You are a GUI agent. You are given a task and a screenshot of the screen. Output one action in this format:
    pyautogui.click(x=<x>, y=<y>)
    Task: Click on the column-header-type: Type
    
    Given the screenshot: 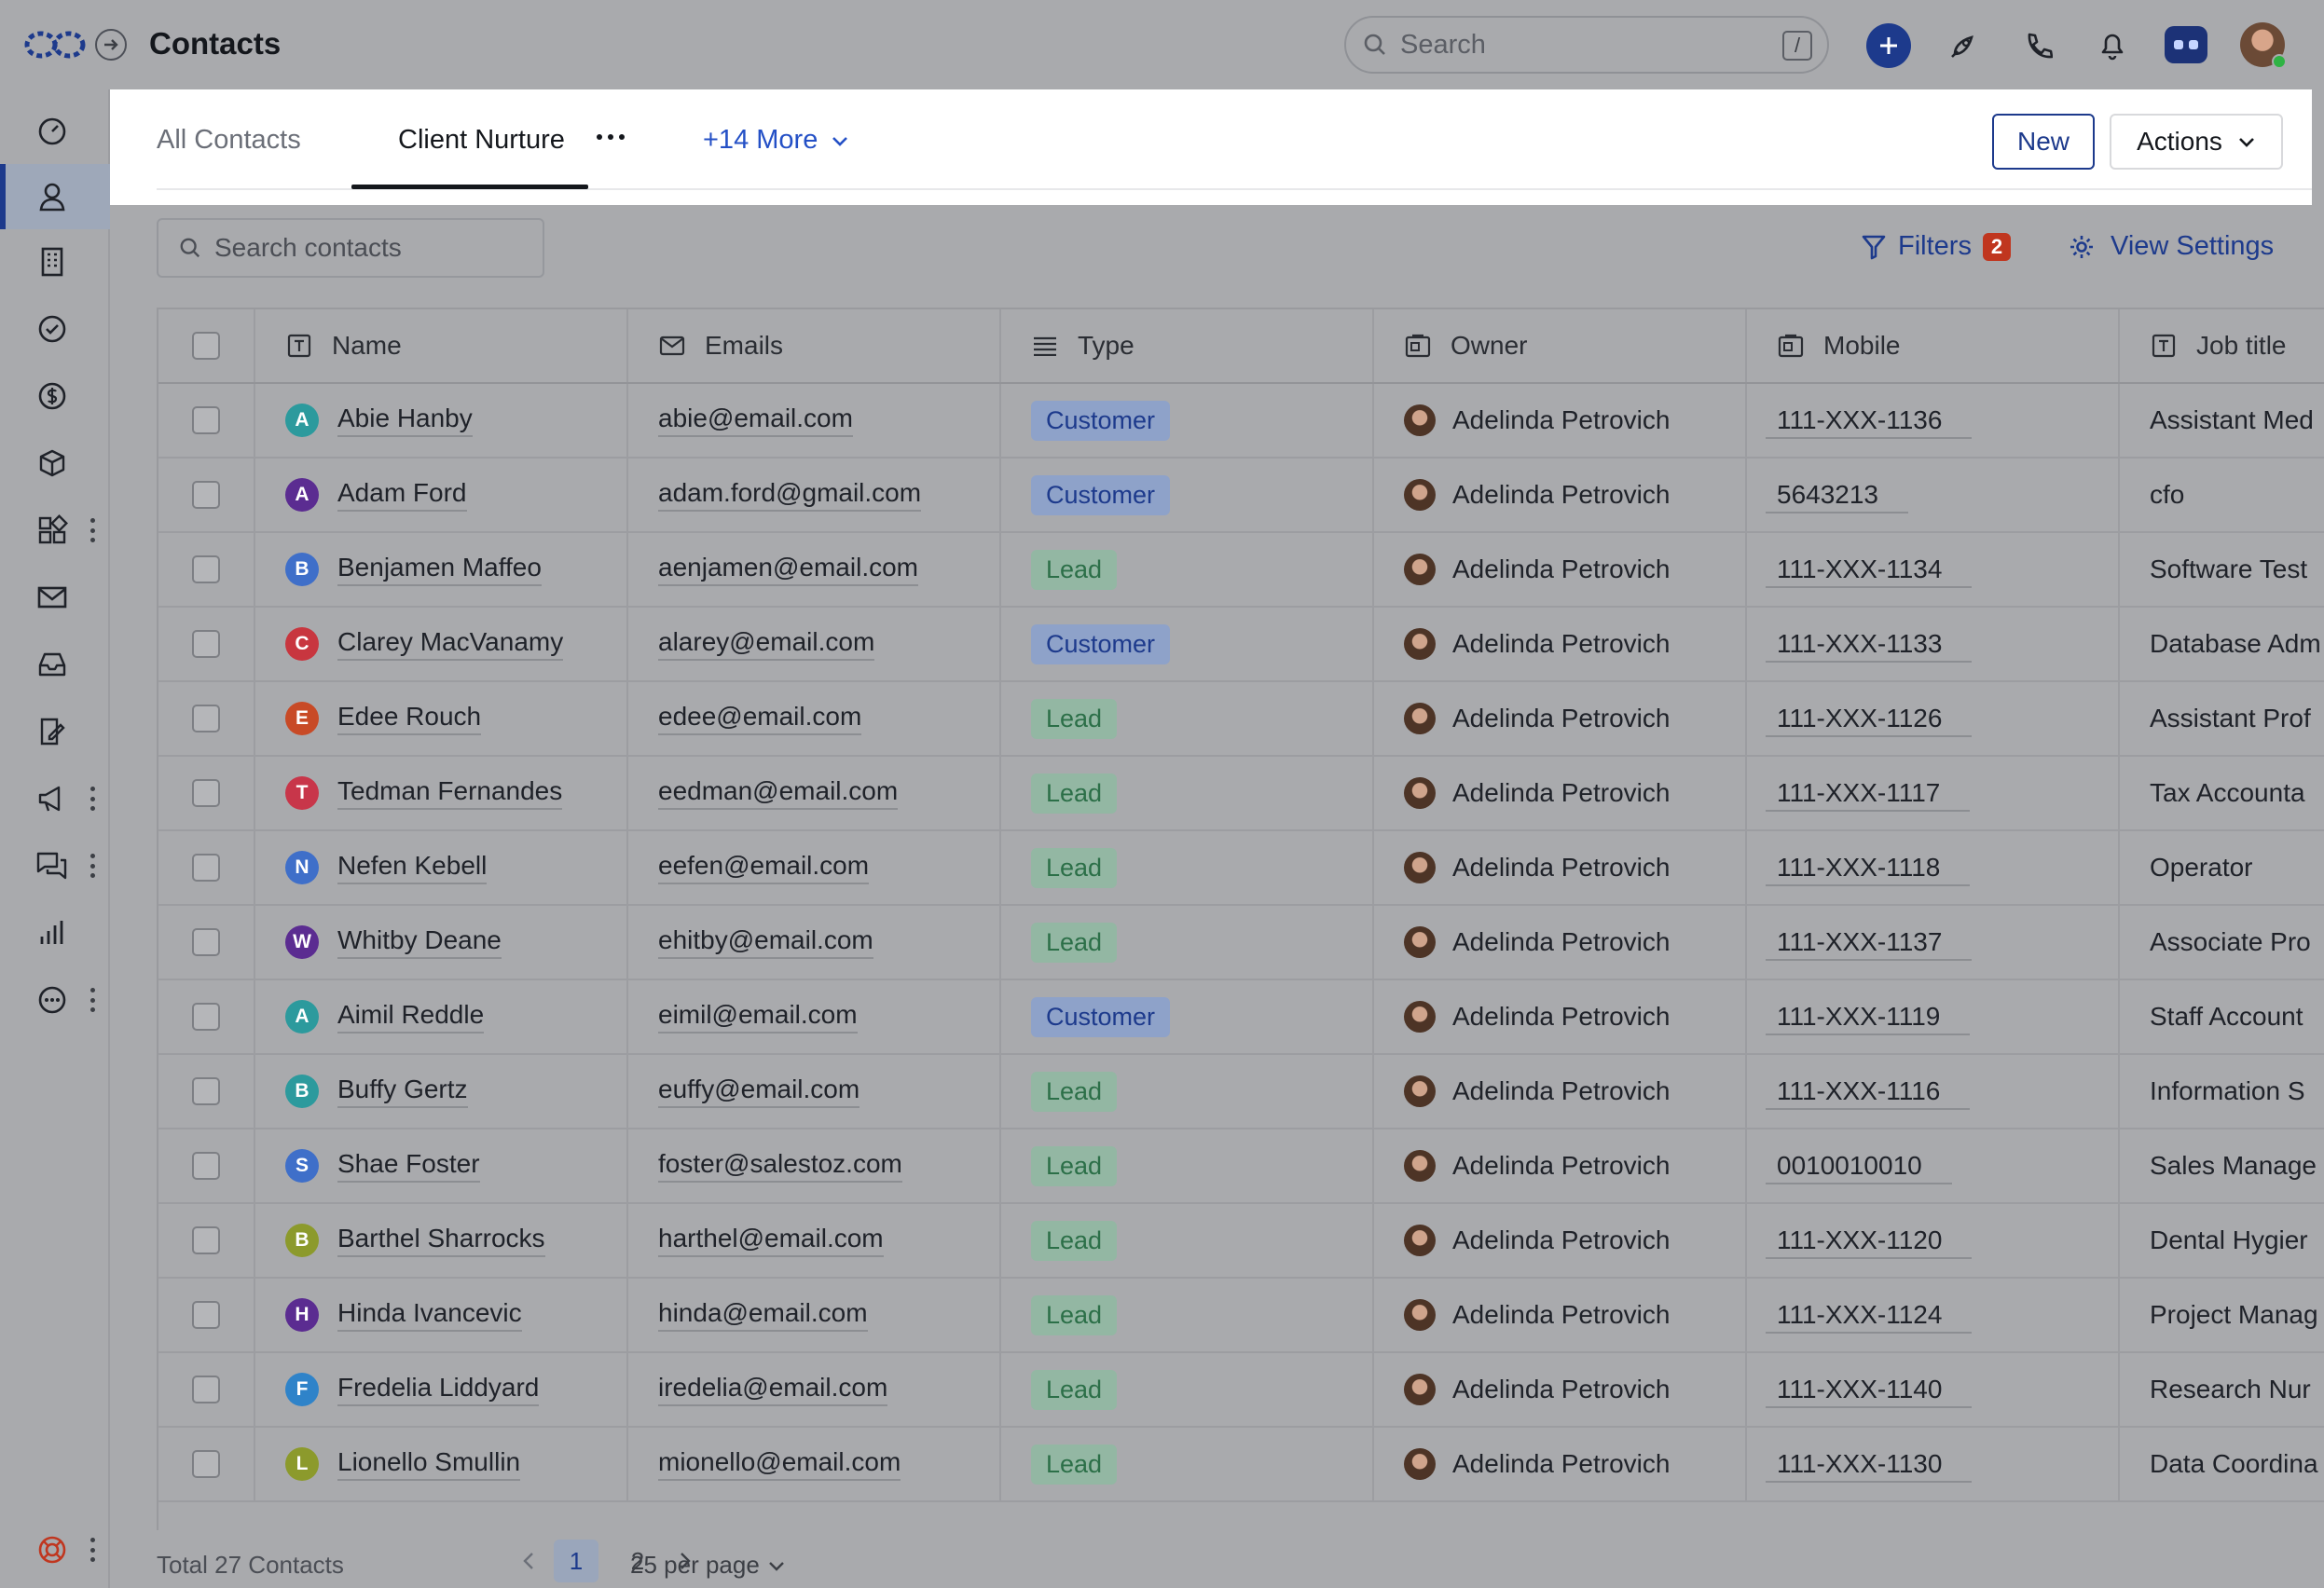 What is the action you would take?
    pyautogui.click(x=1187, y=345)
    